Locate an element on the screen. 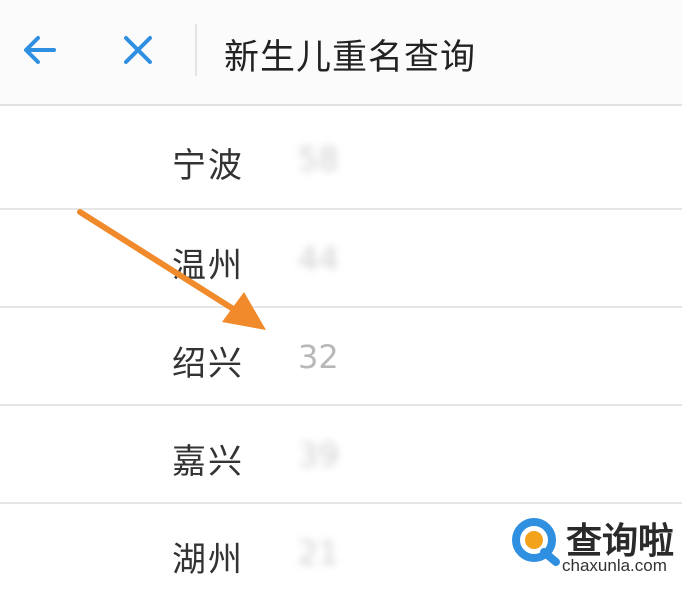 This screenshot has height=600, width=682. close-button is located at coordinates (138, 50).